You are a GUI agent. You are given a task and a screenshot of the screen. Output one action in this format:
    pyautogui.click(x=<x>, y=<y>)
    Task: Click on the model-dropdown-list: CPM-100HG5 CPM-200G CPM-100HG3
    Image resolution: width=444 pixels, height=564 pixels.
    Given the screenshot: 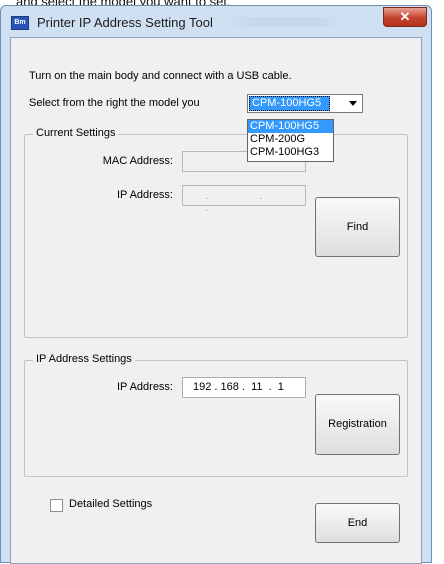 What is the action you would take?
    pyautogui.click(x=290, y=140)
    